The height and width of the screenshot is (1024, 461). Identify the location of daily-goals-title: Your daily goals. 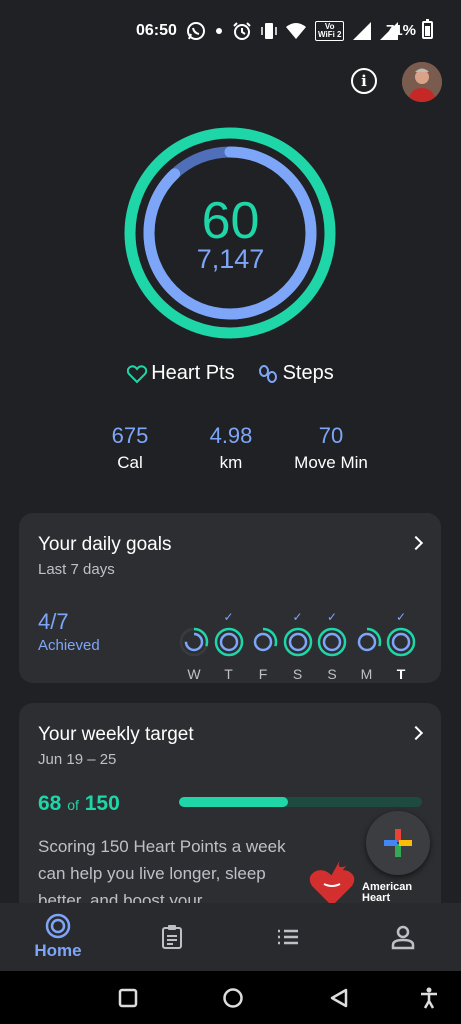
(105, 544).